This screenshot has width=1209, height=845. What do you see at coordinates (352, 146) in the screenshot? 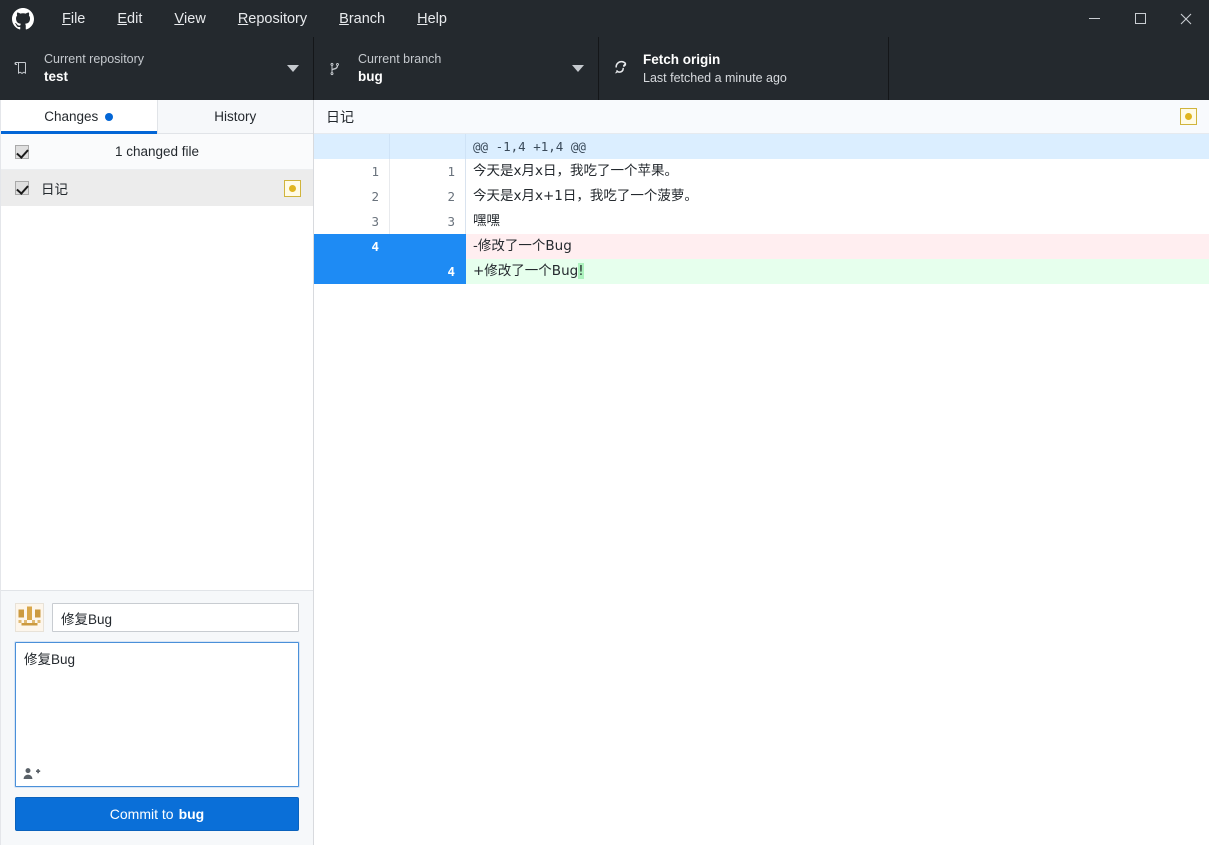
I see `hunk-gutter-old` at bounding box center [352, 146].